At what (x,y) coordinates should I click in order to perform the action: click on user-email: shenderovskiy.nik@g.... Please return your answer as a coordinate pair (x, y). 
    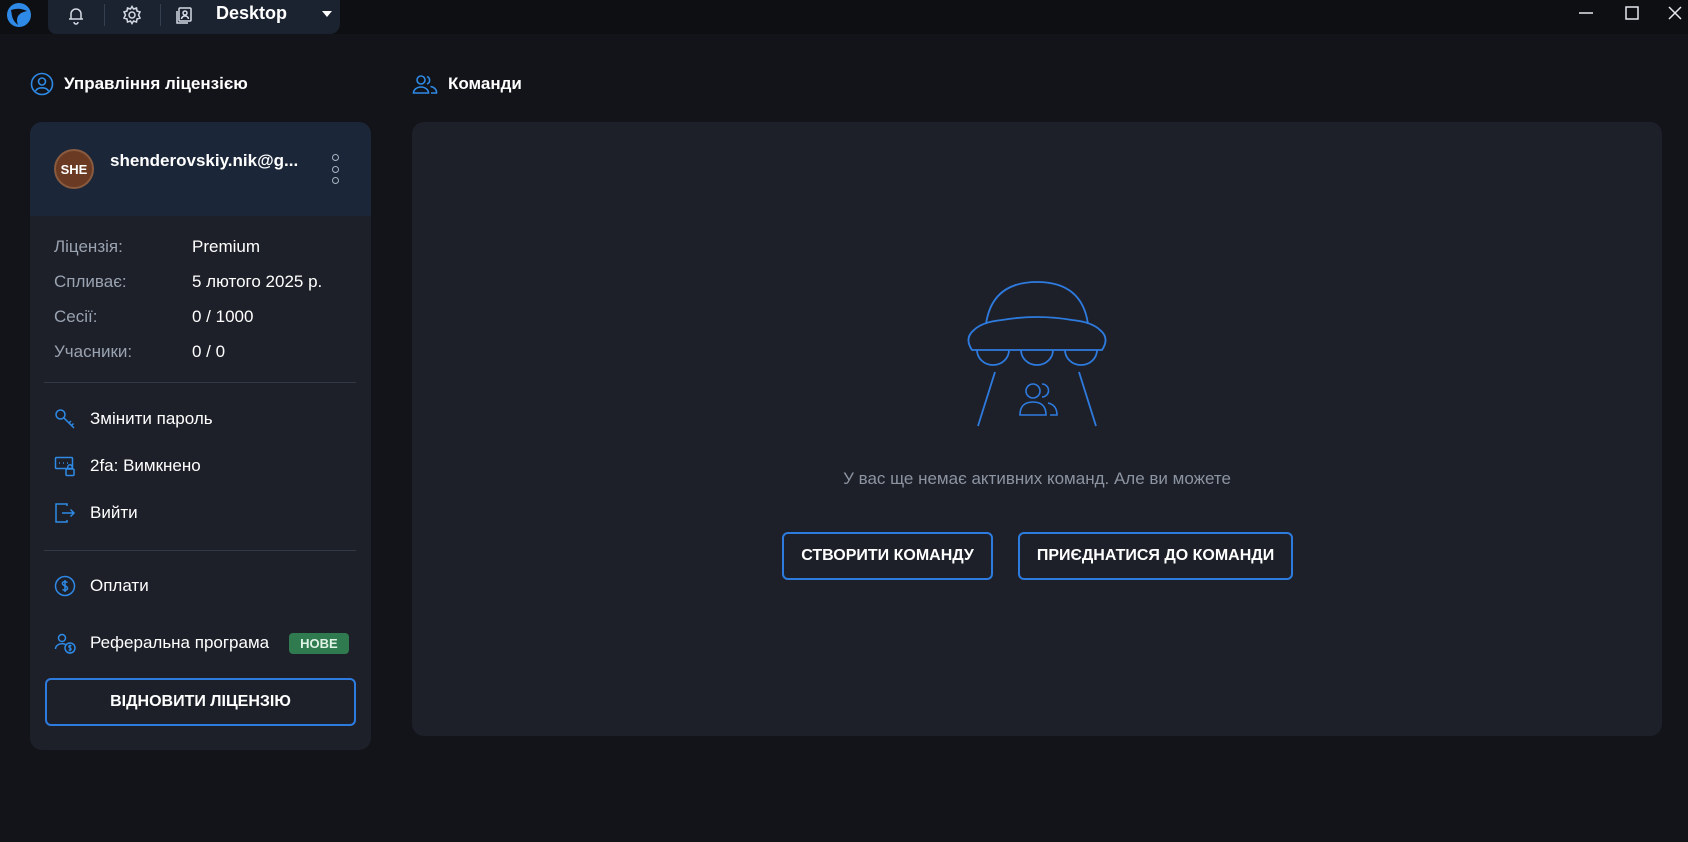
    Looking at the image, I should click on (204, 160).